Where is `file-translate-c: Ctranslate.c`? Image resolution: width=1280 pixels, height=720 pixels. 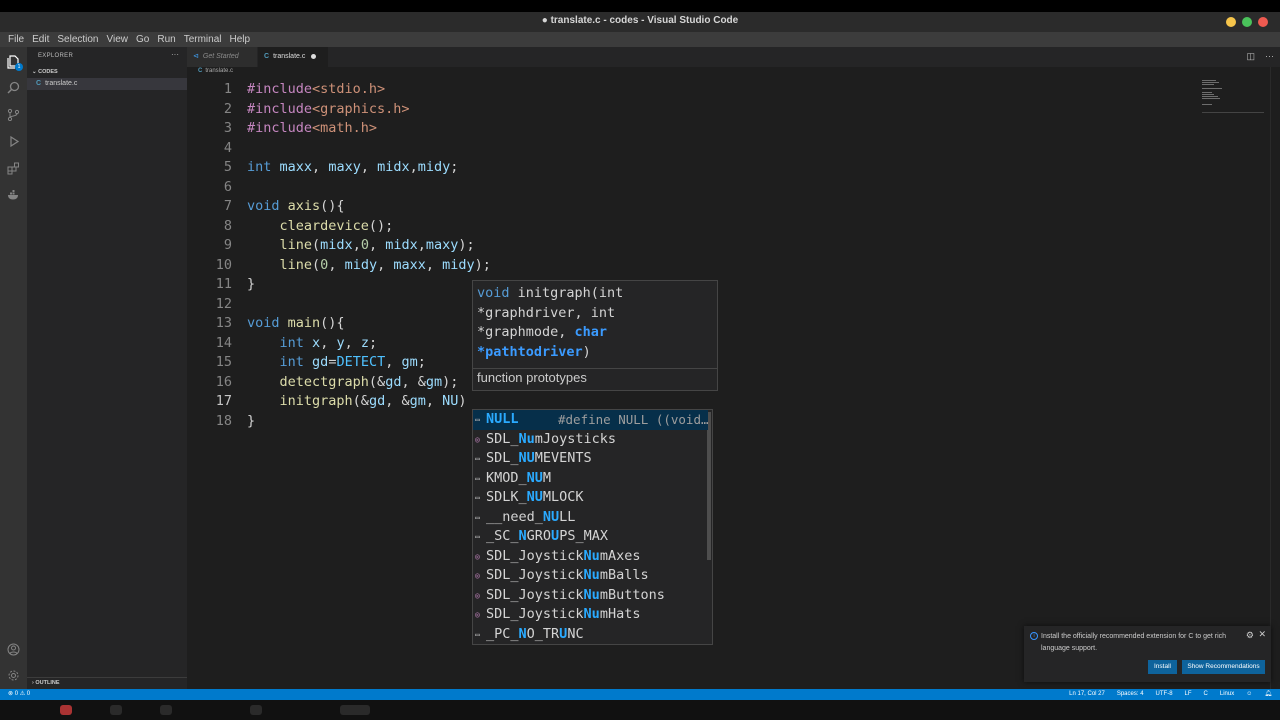
file-translate-c: Ctranslate.c is located at coordinates (107, 84).